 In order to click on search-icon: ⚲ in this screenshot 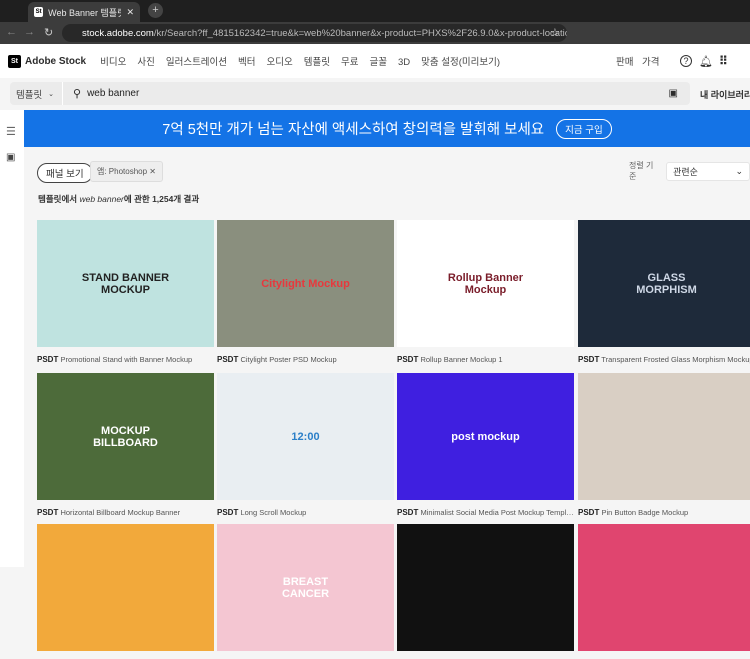, I will do `click(77, 94)`.